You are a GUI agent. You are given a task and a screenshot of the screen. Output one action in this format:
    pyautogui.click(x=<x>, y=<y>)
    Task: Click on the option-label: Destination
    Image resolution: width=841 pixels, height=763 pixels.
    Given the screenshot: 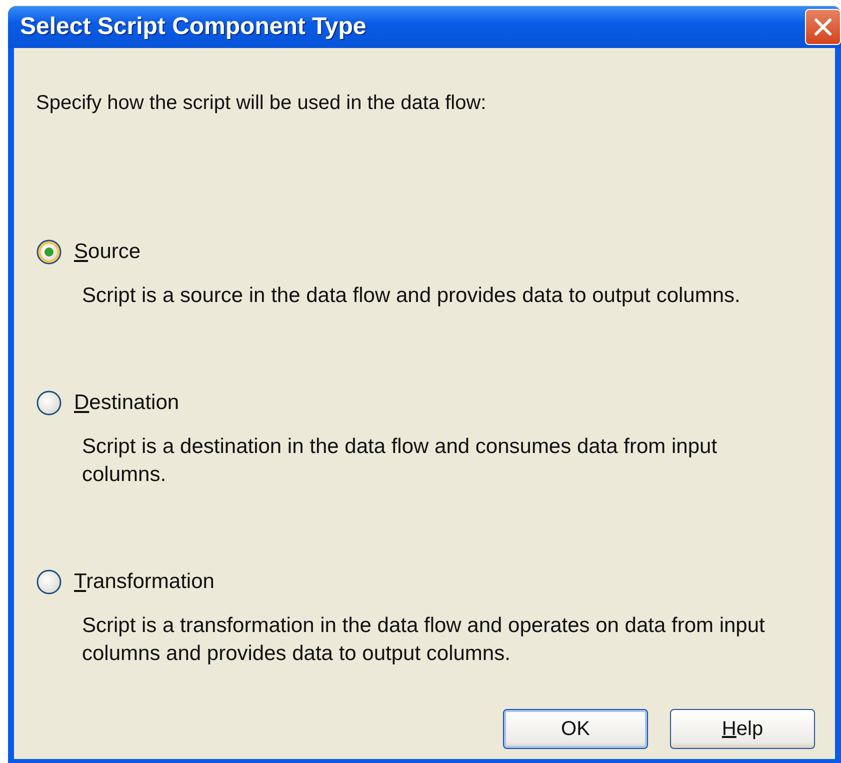 What is the action you would take?
    pyautogui.click(x=127, y=403)
    